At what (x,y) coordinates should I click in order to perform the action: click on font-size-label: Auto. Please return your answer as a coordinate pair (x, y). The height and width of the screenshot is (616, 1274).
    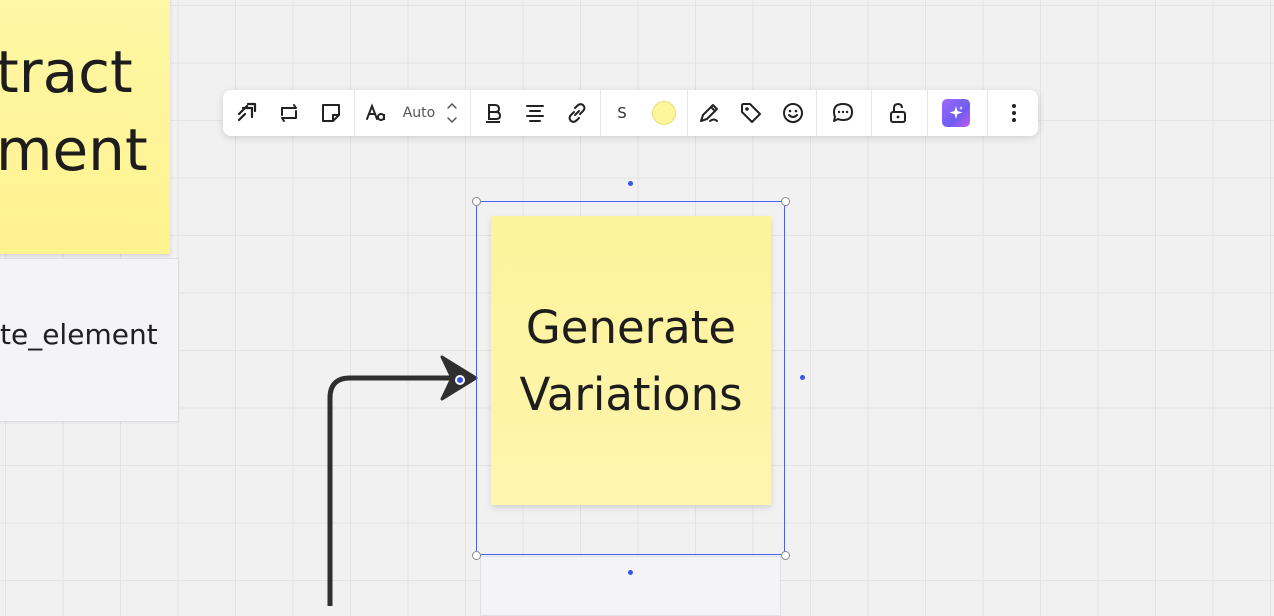
    Looking at the image, I should click on (419, 113).